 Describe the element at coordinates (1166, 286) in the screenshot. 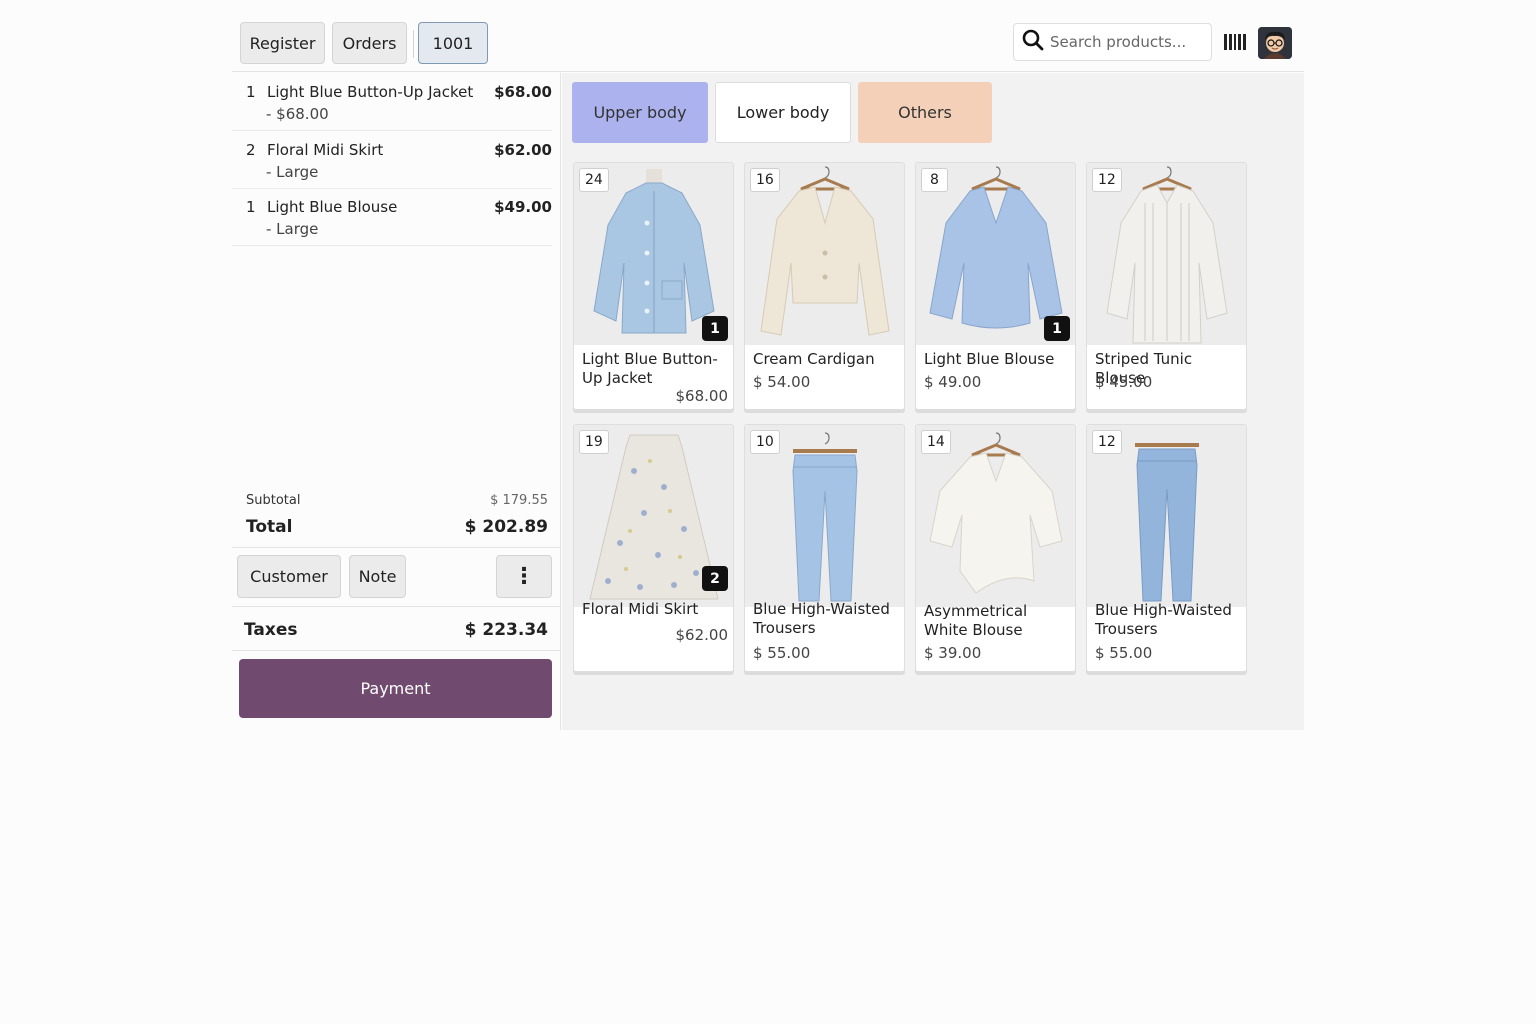

I see `product-card-striped-tunic-blouse: 12 Striped Tunic Blouse $ 45.00` at that location.